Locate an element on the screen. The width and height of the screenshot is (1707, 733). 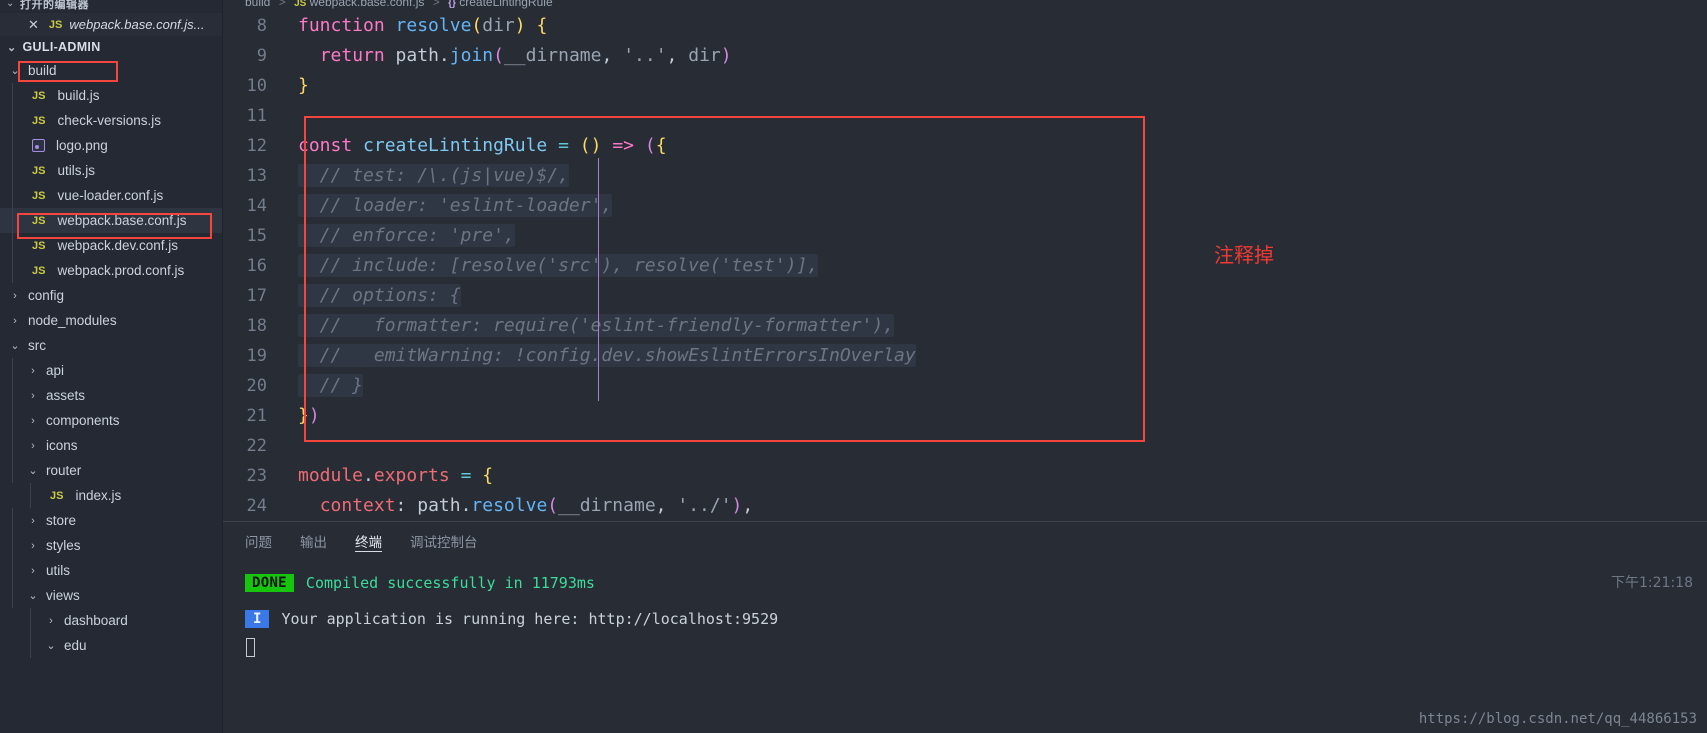
code-token: , is located at coordinates (677, 55).